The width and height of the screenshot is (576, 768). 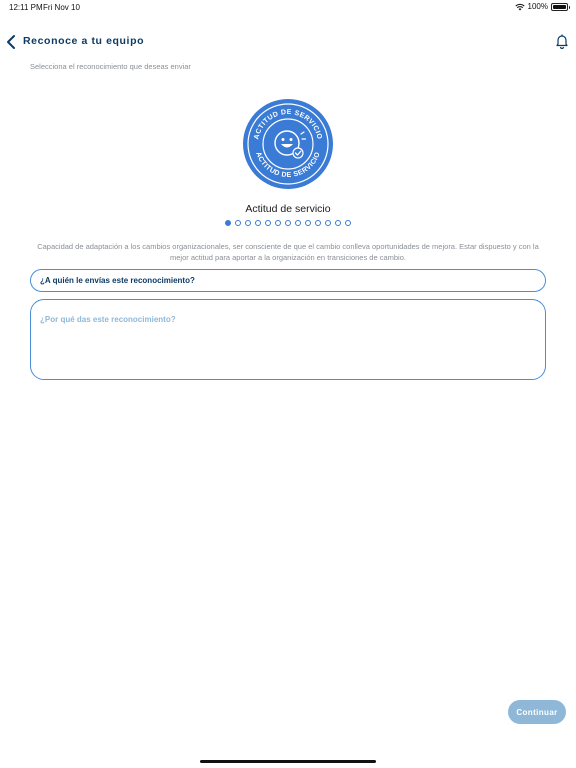 What do you see at coordinates (117, 280) in the screenshot?
I see `recipient-label: ¿A quién le envías este reconocimiento?` at bounding box center [117, 280].